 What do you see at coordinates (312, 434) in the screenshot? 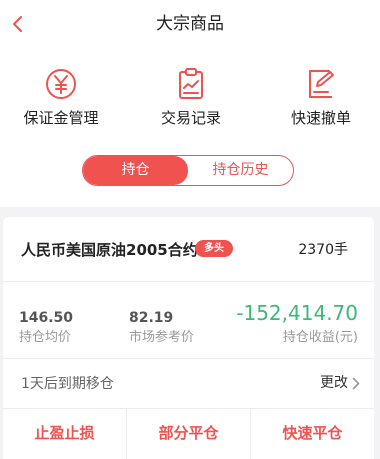
I see `quick-close-button: 快速平仓` at bounding box center [312, 434].